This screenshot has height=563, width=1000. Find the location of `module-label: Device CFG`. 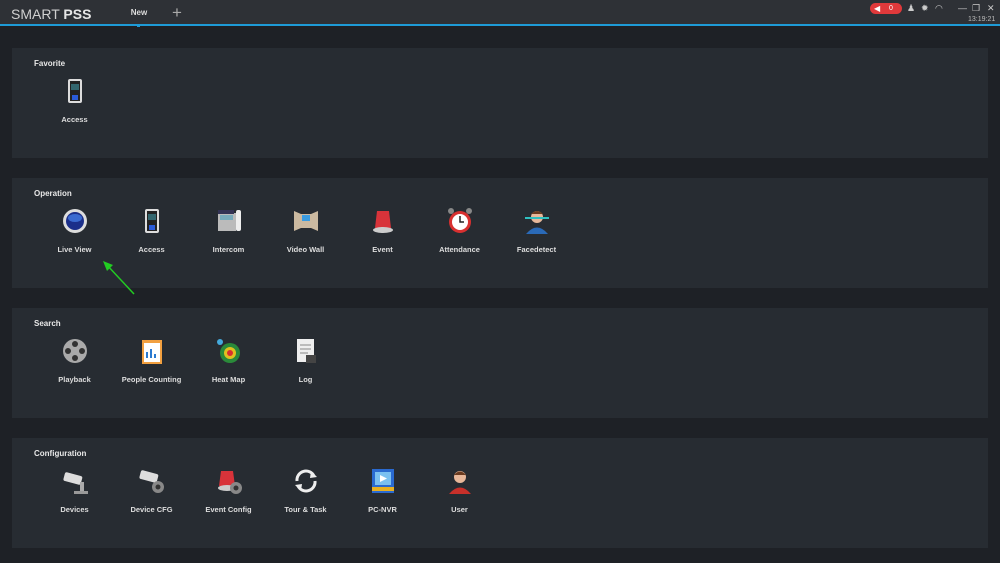

module-label: Device CFG is located at coordinates (151, 509).